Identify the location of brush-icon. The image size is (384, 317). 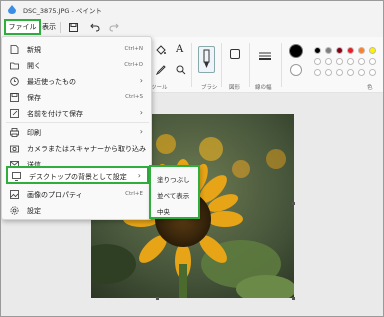
(206, 58).